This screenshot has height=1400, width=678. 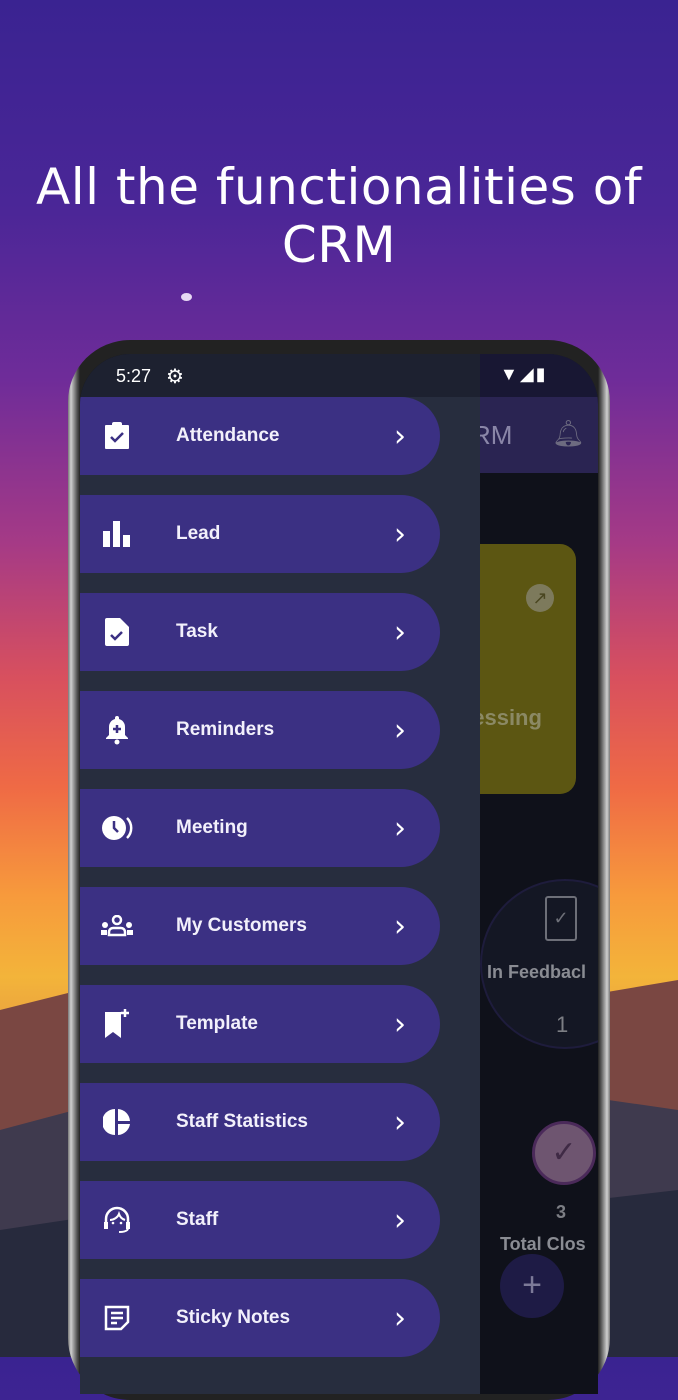 What do you see at coordinates (260, 828) in the screenshot?
I see `drawer-item-meeting: Meeting ›` at bounding box center [260, 828].